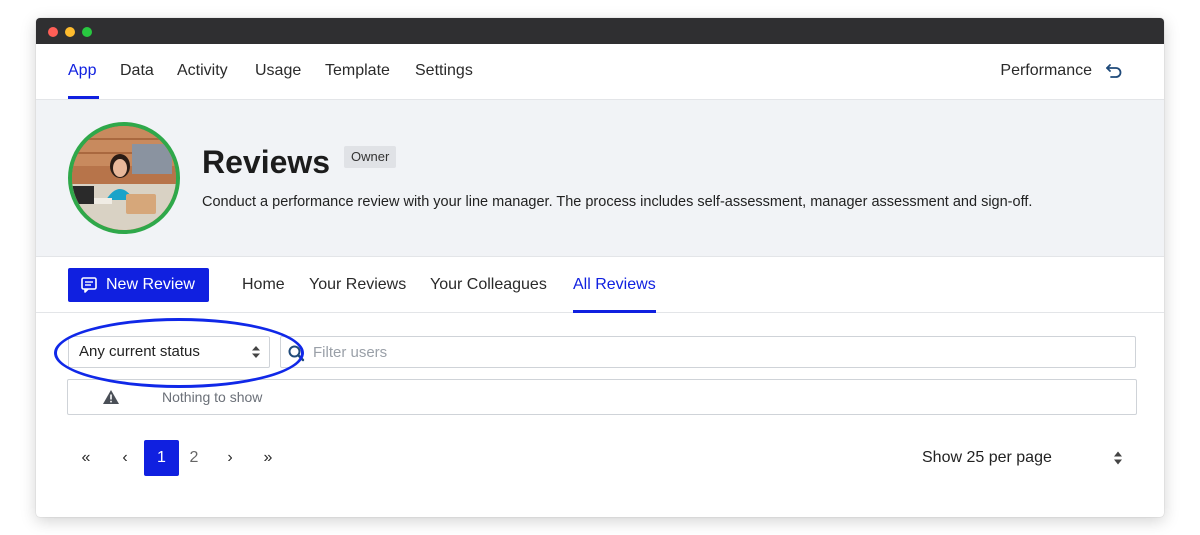 The height and width of the screenshot is (535, 1200). What do you see at coordinates (266, 162) in the screenshot?
I see `page-title: Reviews` at bounding box center [266, 162].